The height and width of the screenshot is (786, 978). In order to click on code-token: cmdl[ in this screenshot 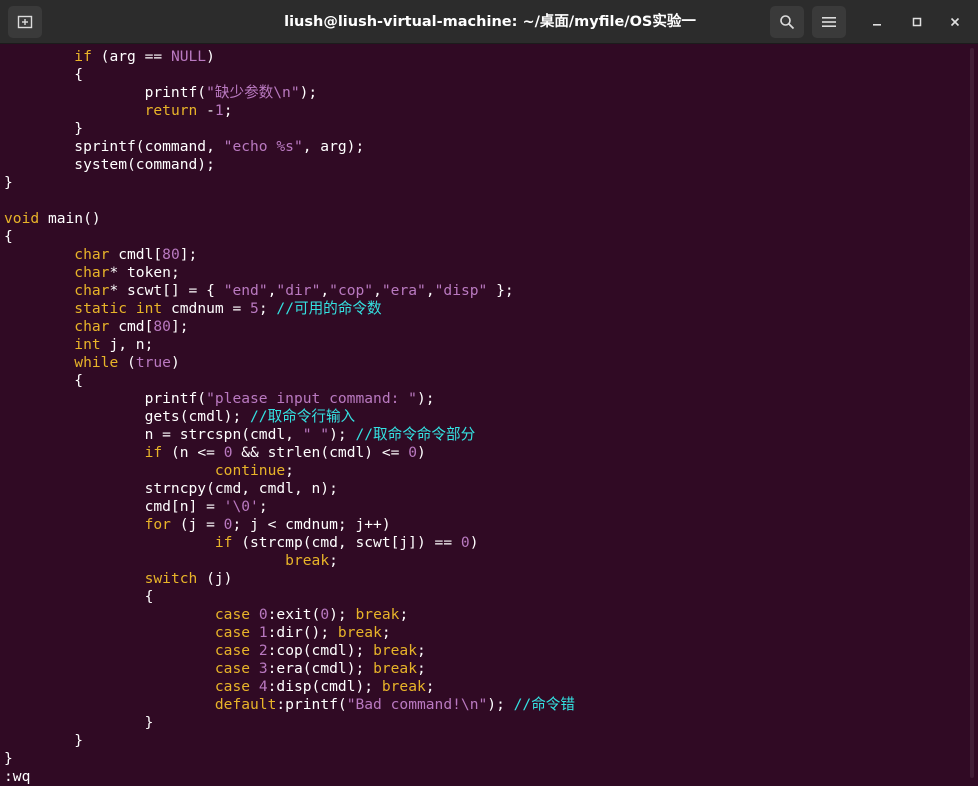, I will do `click(136, 254)`.